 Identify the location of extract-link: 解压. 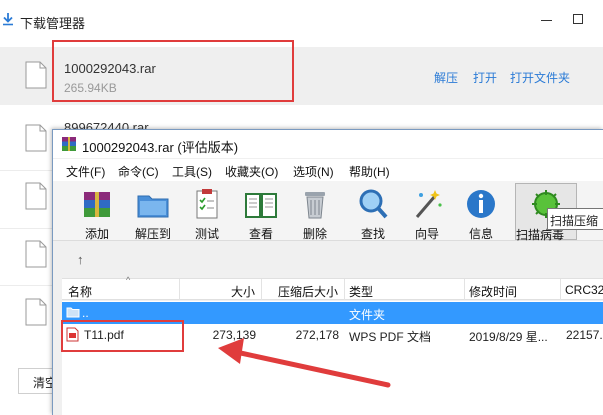
(446, 77).